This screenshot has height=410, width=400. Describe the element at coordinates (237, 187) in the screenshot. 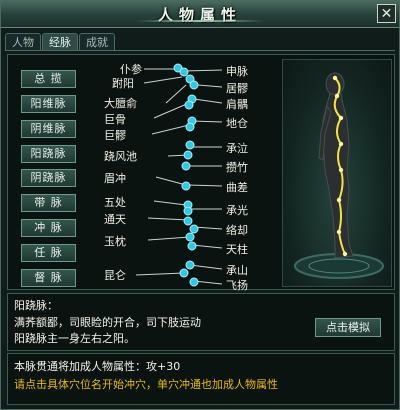

I see `acupoint-qucha: 曲差` at that location.